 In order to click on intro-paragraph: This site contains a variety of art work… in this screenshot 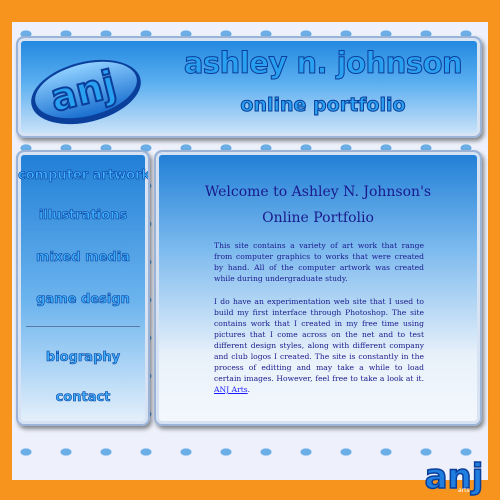, I will do `click(319, 262)`.